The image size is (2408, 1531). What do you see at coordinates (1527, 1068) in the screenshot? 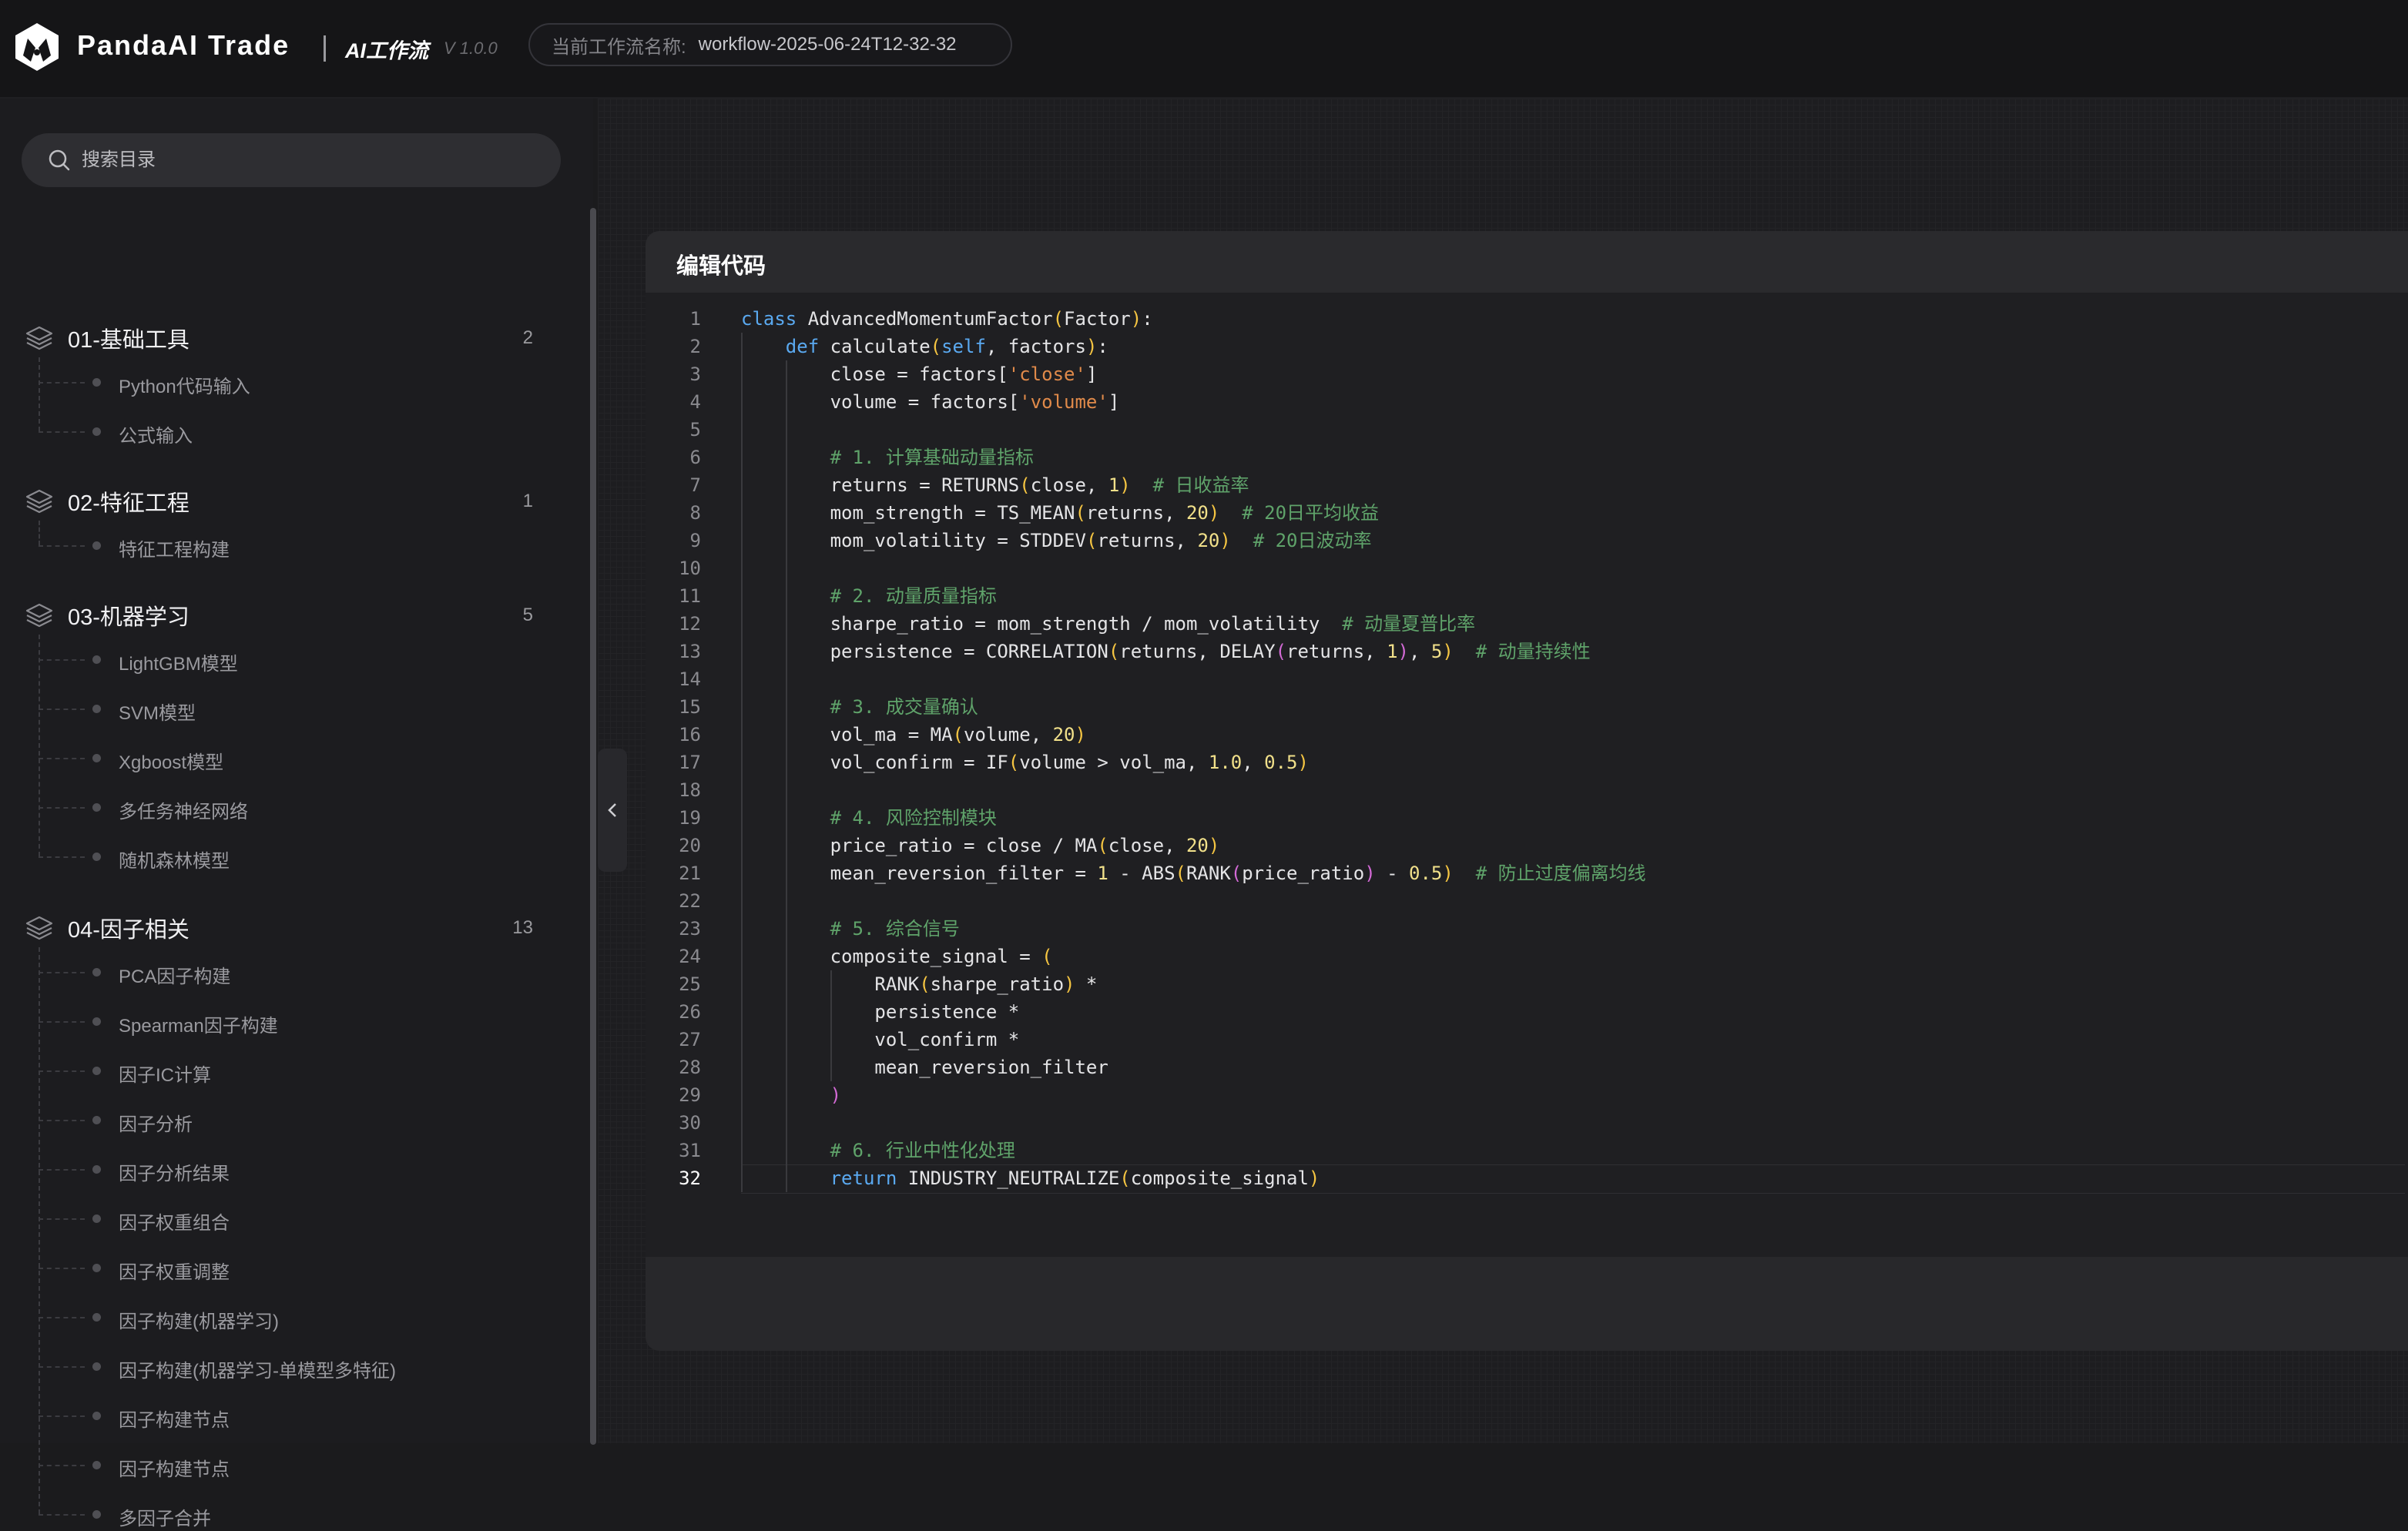
I see `code-line: 28 mean_reversion_filter` at bounding box center [1527, 1068].